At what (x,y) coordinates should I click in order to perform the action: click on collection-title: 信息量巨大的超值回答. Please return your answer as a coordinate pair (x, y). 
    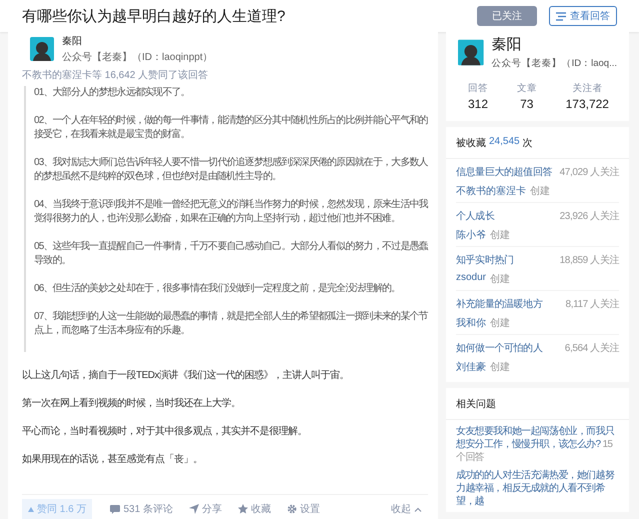
    Looking at the image, I should click on (504, 172).